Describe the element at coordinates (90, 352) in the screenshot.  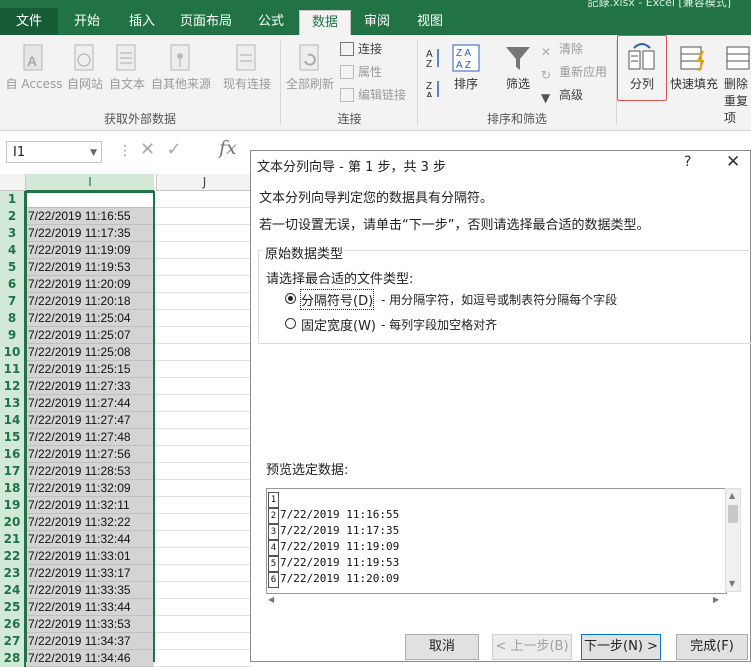
I see `table-cell: 7/22/2019 11:25:08` at that location.